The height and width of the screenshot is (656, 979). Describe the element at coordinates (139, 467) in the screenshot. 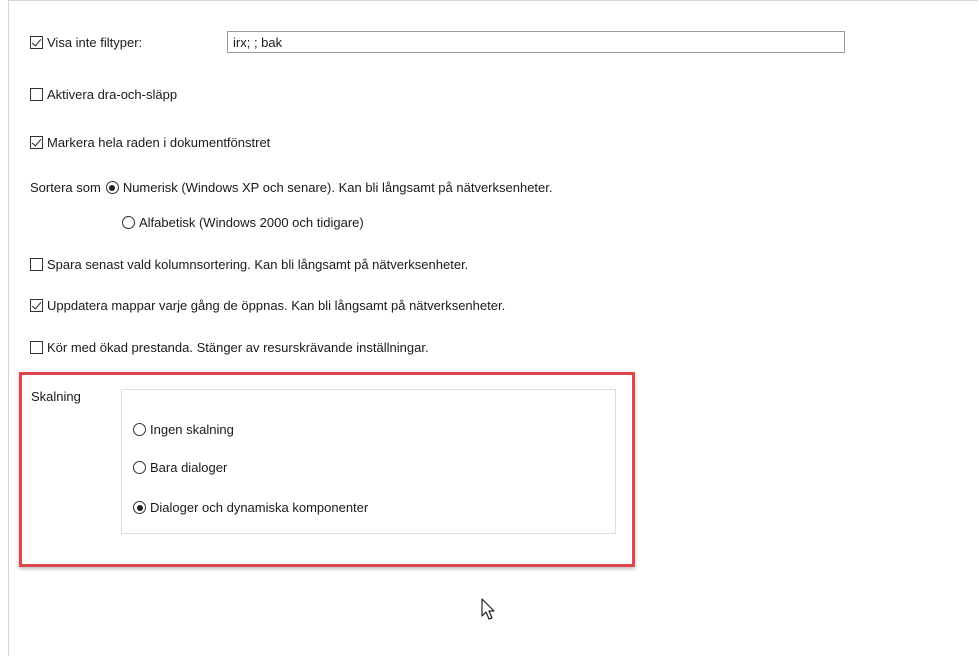

I see `scaling-dialogs-radio` at that location.